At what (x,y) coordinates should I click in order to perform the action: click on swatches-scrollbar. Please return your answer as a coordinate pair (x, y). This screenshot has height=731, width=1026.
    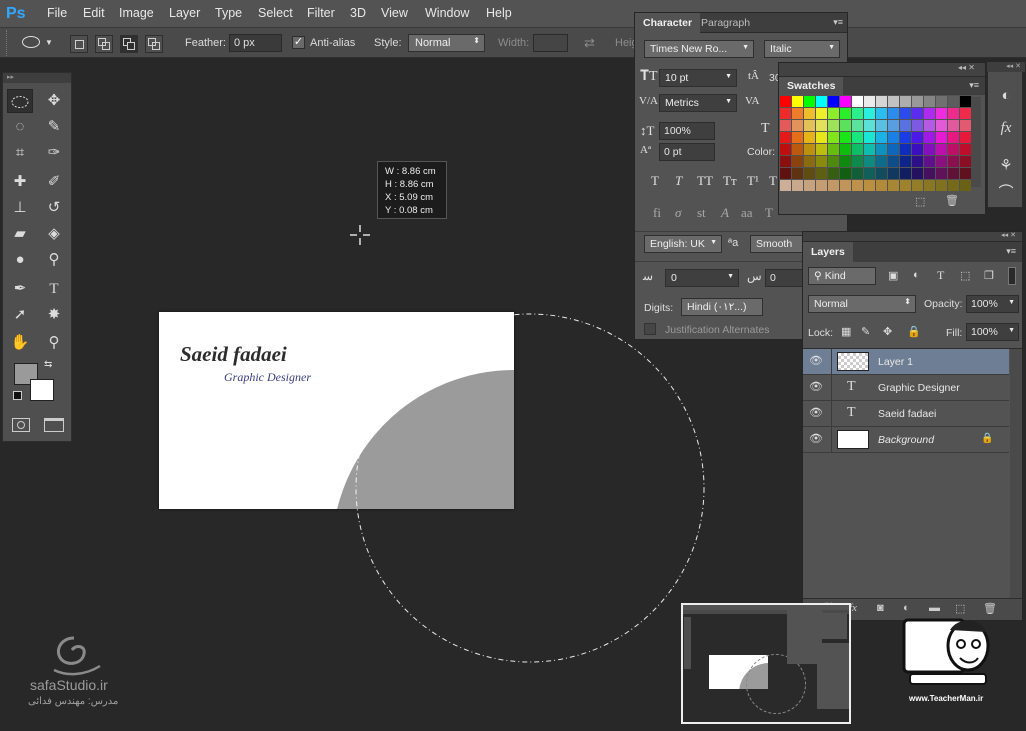
    Looking at the image, I should click on (976, 142).